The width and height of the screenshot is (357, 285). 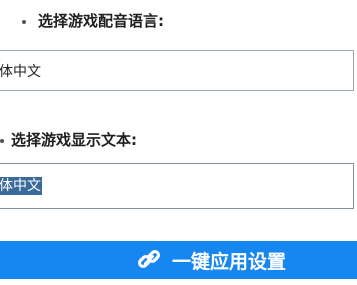 What do you see at coordinates (229, 262) in the screenshot?
I see `apply-settings-label: 一键应用设置` at bounding box center [229, 262].